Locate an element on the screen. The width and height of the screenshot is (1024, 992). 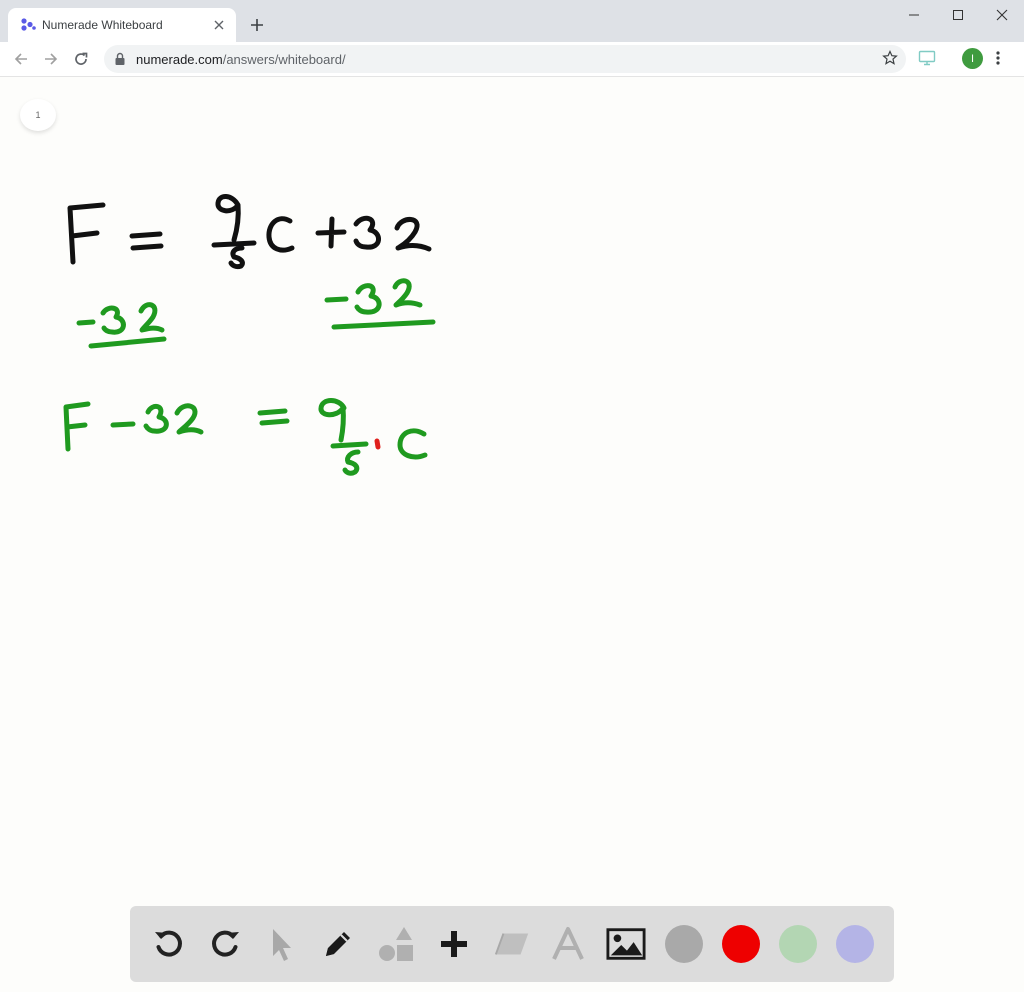
url-text: numerade.com/answers/whiteboard/ is located at coordinates (241, 59).